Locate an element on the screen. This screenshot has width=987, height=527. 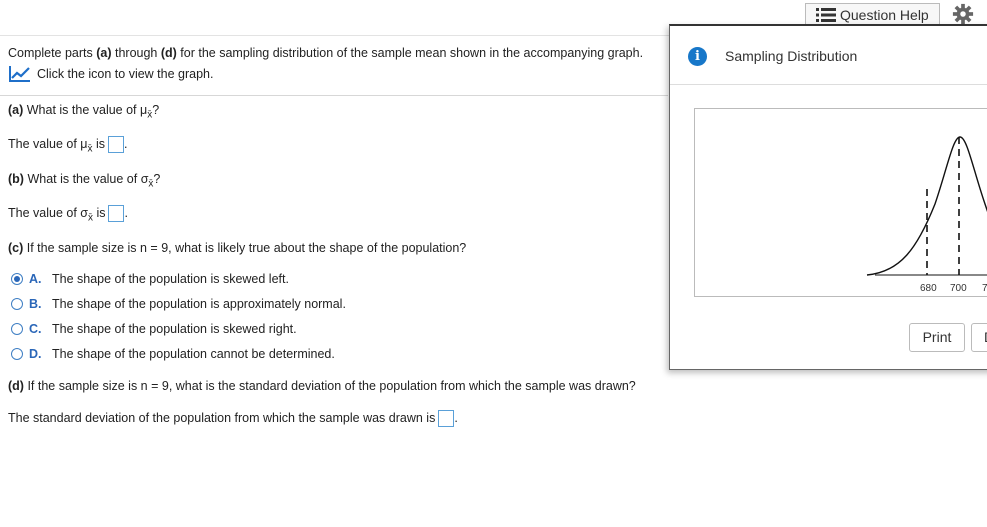
part-a-question: (a) What is the value of μx̄? is located at coordinates (84, 112).